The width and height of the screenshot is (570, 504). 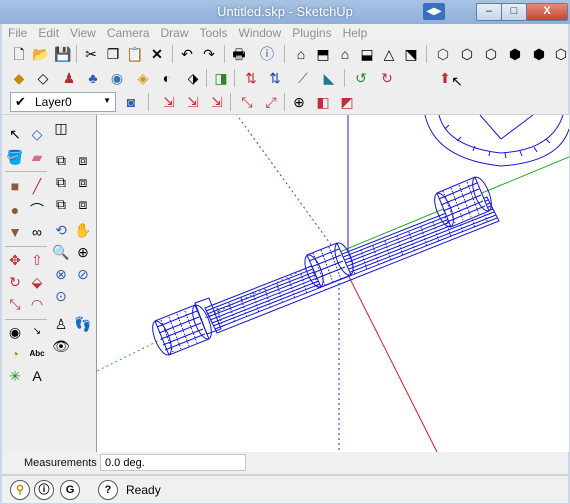 I want to click on window-nav-arrows: ◀▶, so click(x=434, y=11).